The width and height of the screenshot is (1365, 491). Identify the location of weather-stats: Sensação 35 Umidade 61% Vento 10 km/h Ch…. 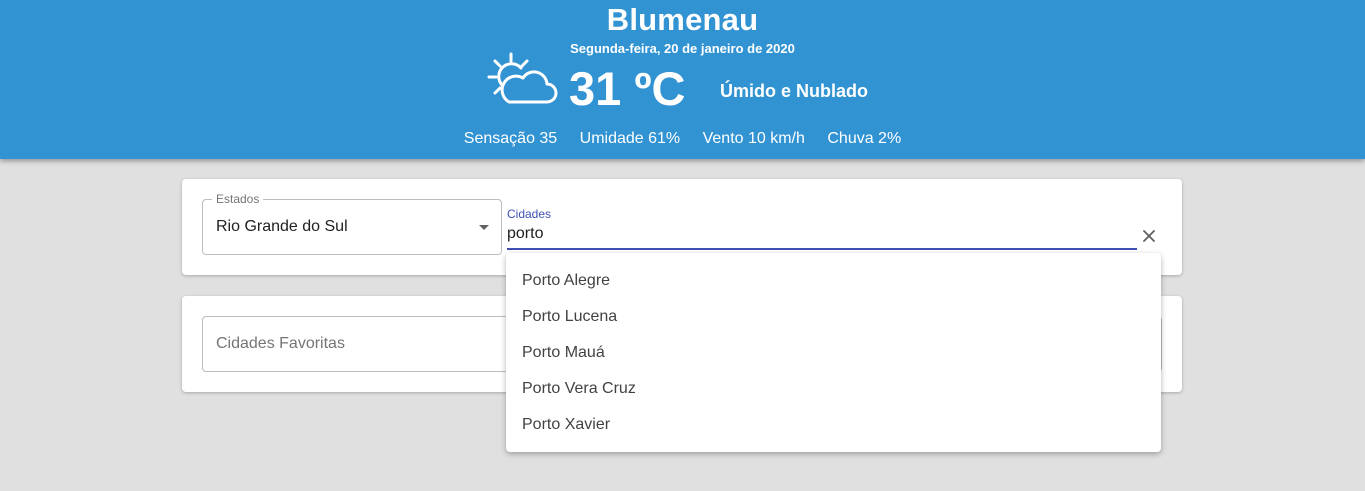
(682, 139).